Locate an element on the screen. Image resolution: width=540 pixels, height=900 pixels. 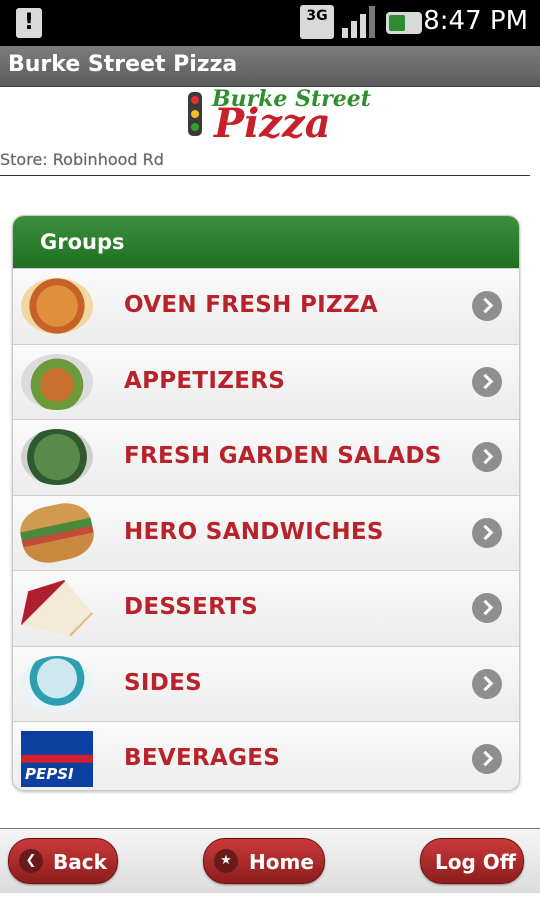
pepsi-icon: PEPSI is located at coordinates (57, 759).